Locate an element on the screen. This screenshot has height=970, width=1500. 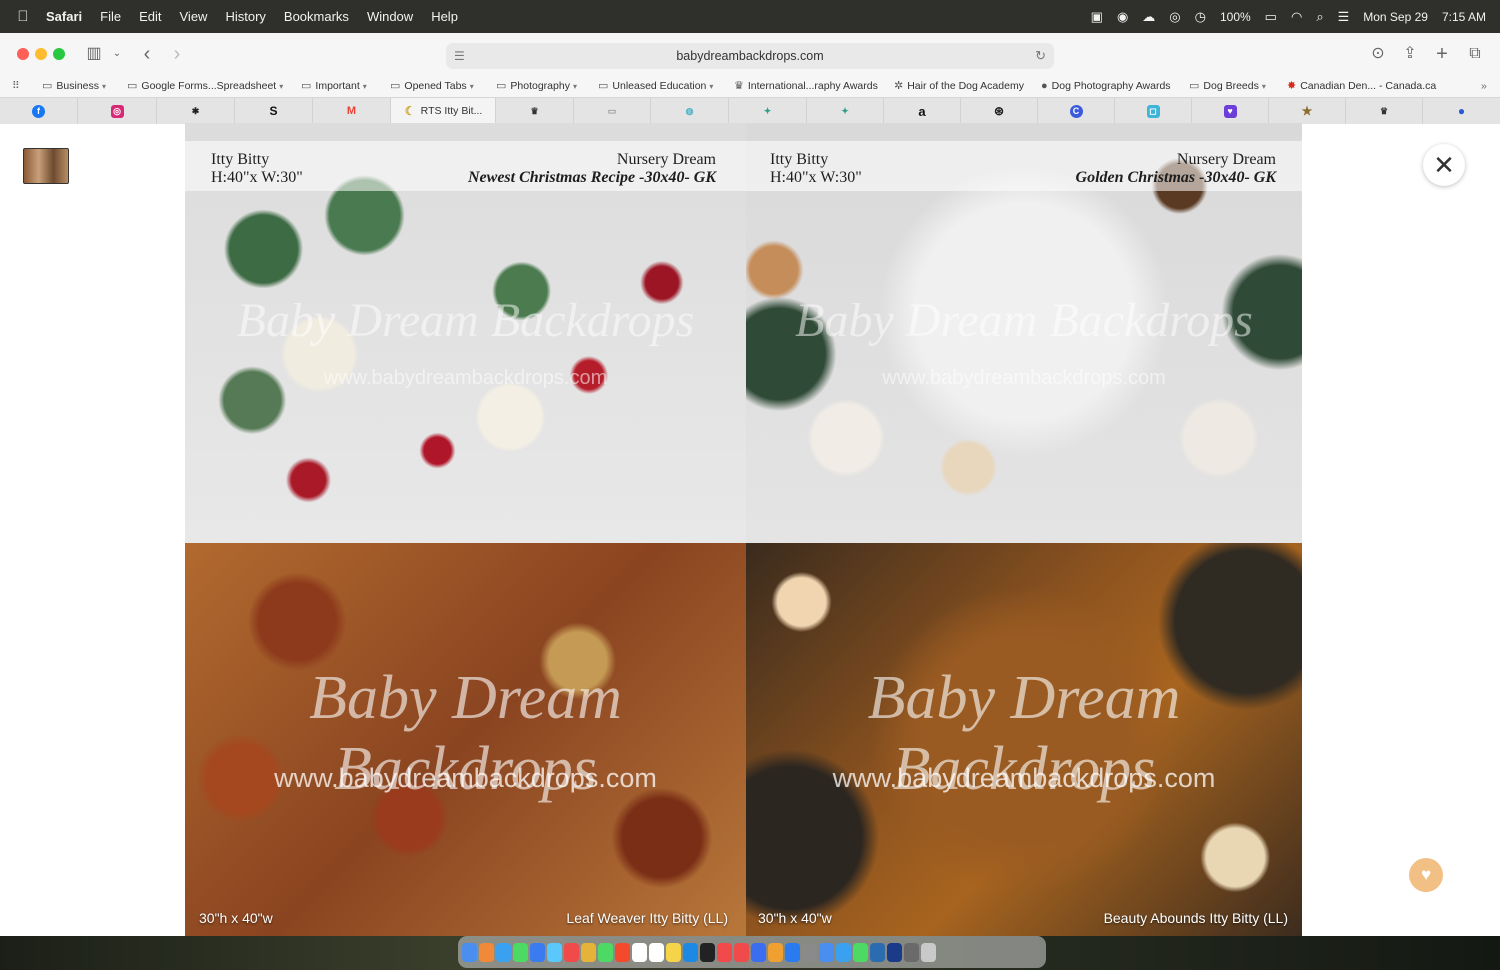
tab-gmail: M is located at coordinates (352, 111).